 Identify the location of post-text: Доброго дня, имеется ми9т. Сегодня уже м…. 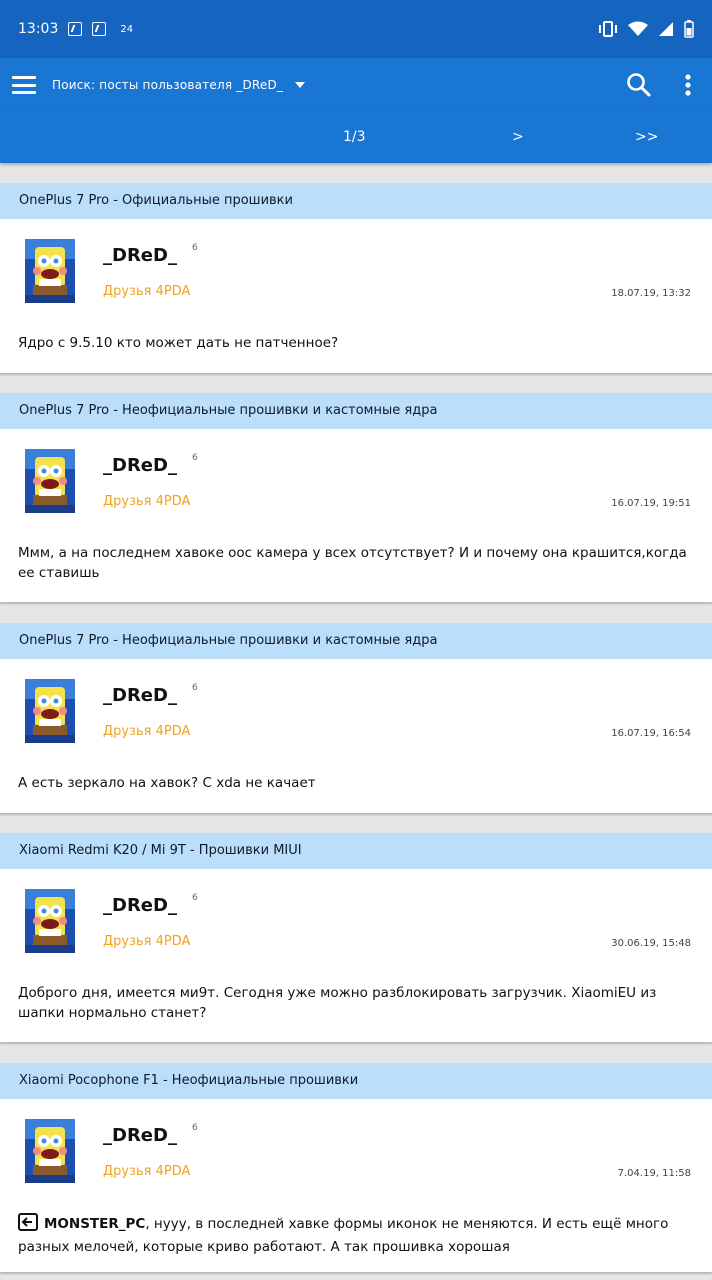
(337, 1003).